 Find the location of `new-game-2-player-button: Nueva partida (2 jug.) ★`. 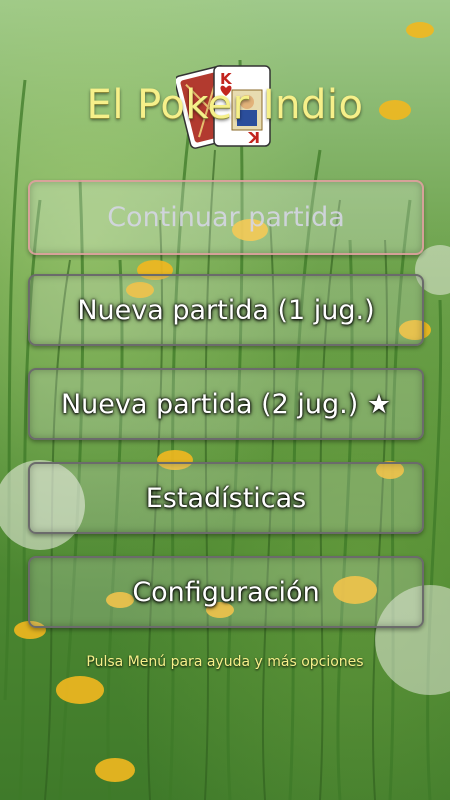

new-game-2-player-button: Nueva partida (2 jug.) ★ is located at coordinates (226, 404).